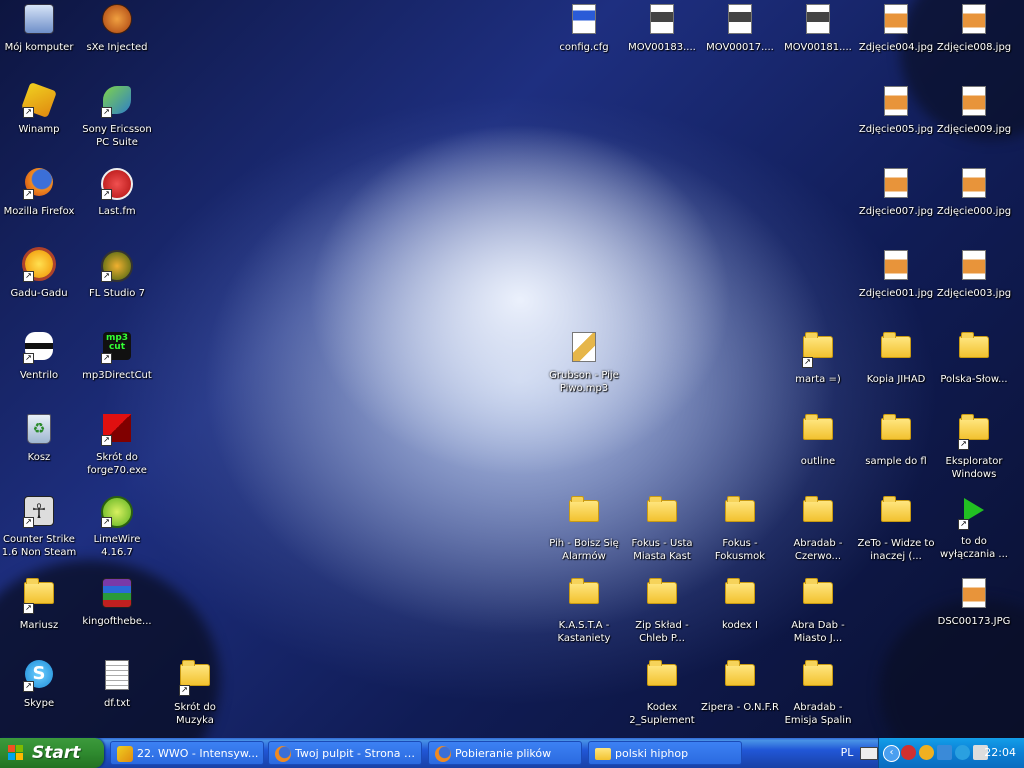  What do you see at coordinates (39, 274) in the screenshot?
I see `desktop-icon-gadu-gadu: ↗ Gadu-Gadu` at bounding box center [39, 274].